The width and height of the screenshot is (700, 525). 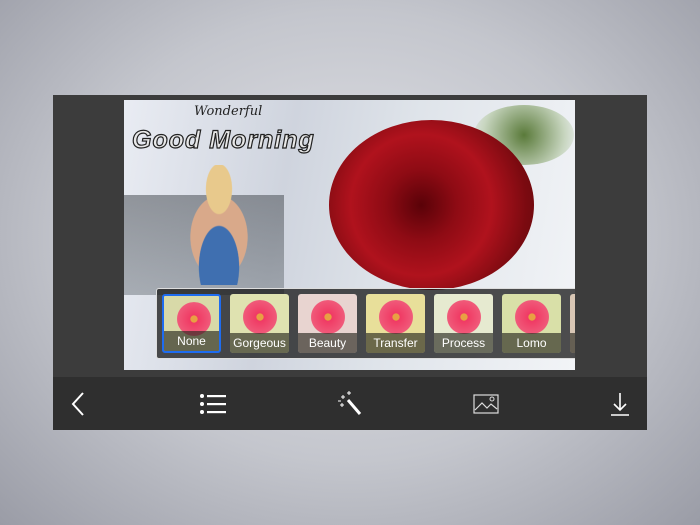 What do you see at coordinates (219, 225) in the screenshot?
I see `person-image` at bounding box center [219, 225].